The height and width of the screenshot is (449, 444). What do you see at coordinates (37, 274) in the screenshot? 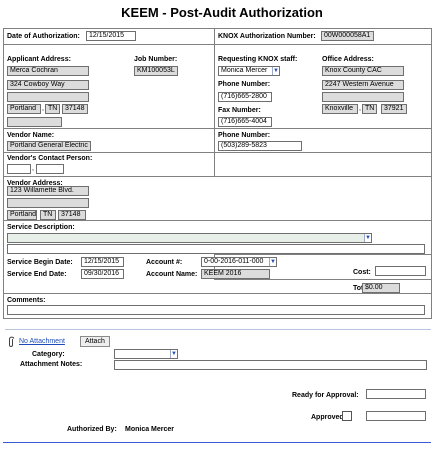
I see `service-end-label: Service End Date:` at bounding box center [37, 274].